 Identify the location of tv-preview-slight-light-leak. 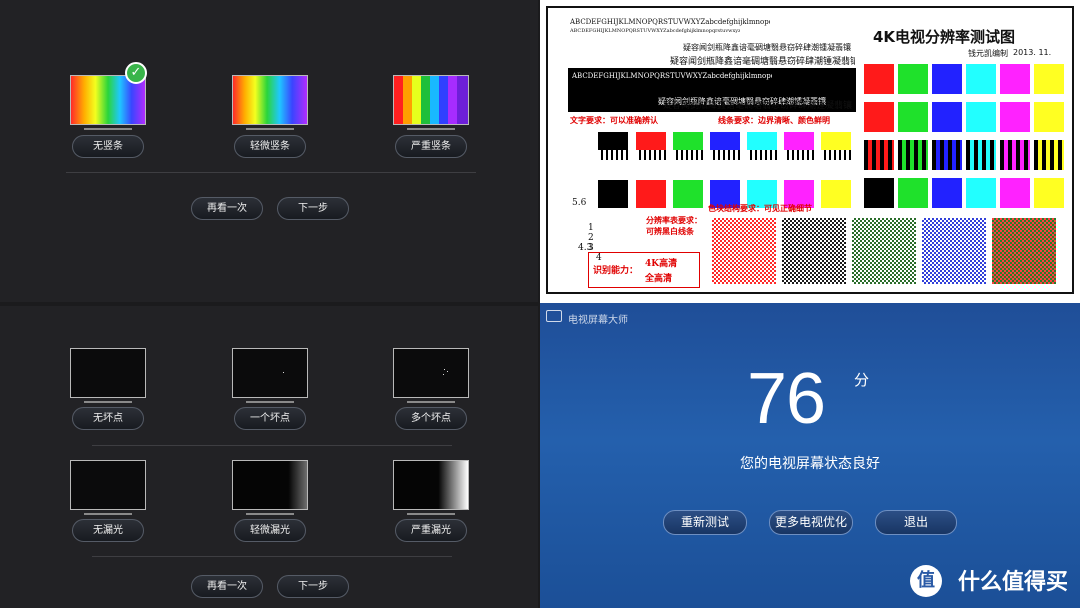
(270, 485).